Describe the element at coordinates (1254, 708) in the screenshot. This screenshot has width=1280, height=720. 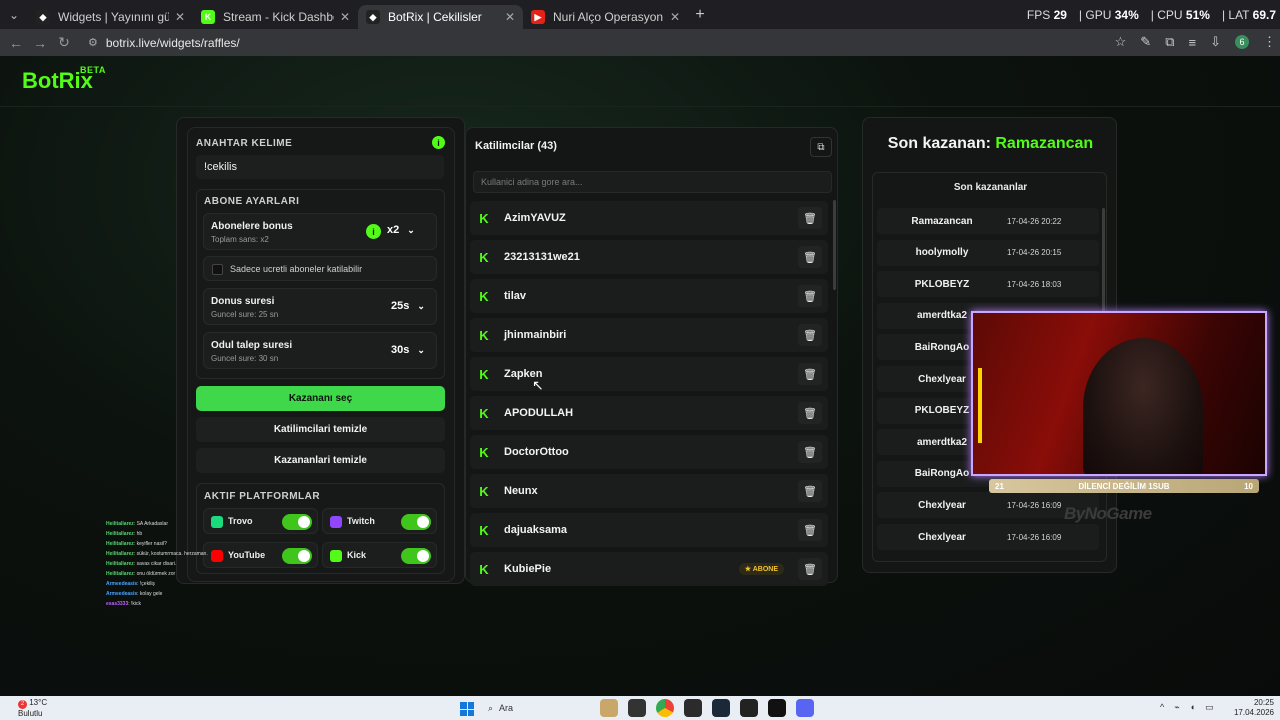
I see `taskbar-clock: 20:25 17.04.2026` at that location.